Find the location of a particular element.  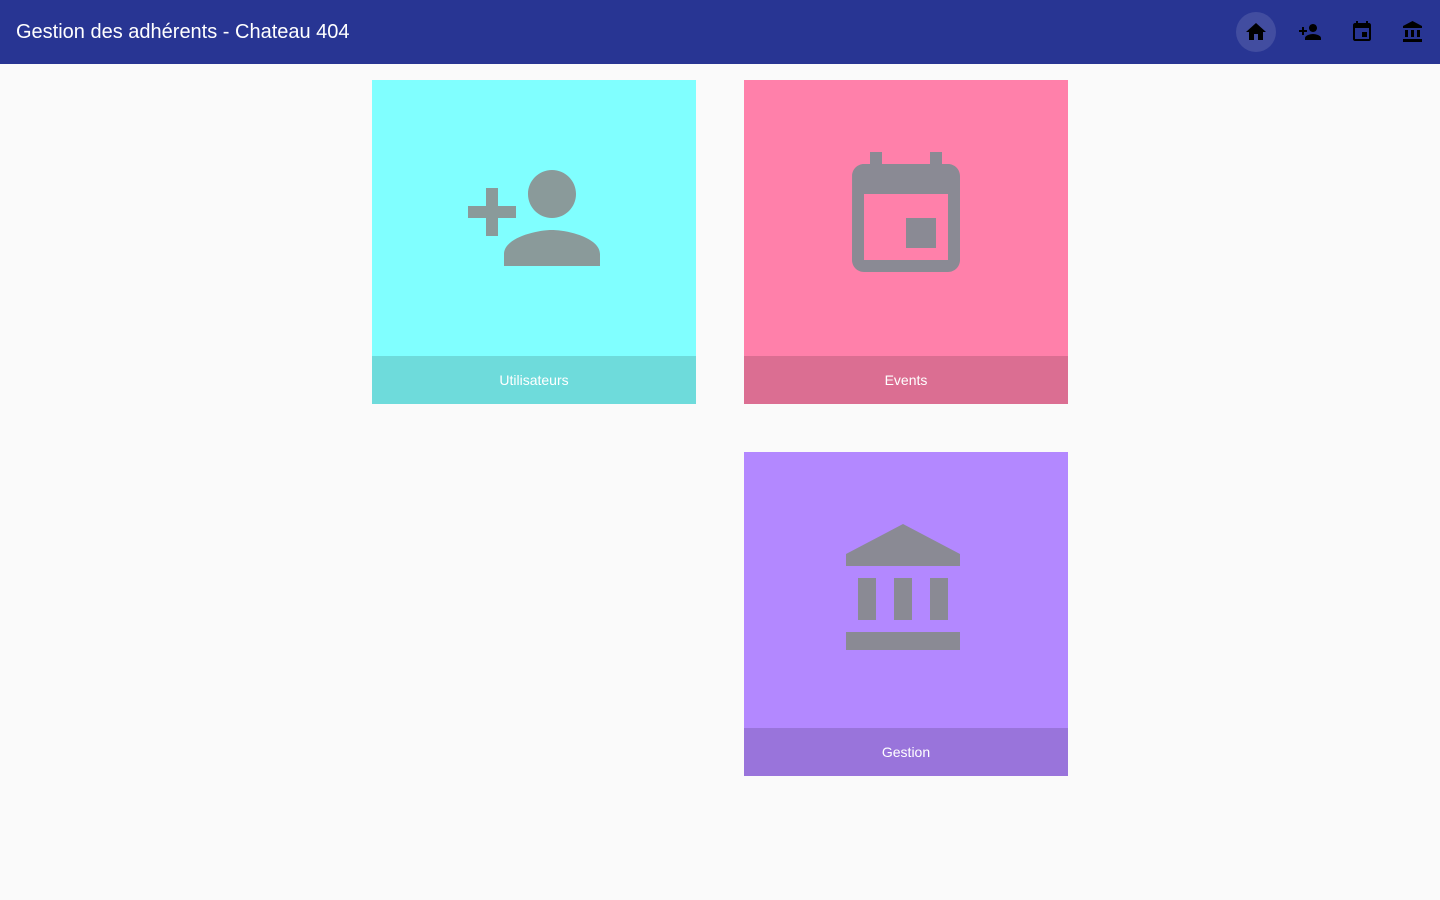

app-toolbar: Gestion des adhérents - Chateau 404 is located at coordinates (720, 32).